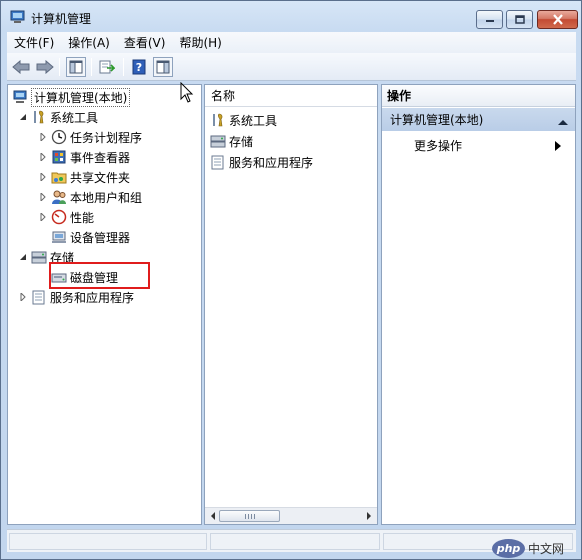 The height and width of the screenshot is (560, 582). I want to click on menu-bar: 文件(F) 操作(A) 查看(V) 帮助(H), so click(291, 42).